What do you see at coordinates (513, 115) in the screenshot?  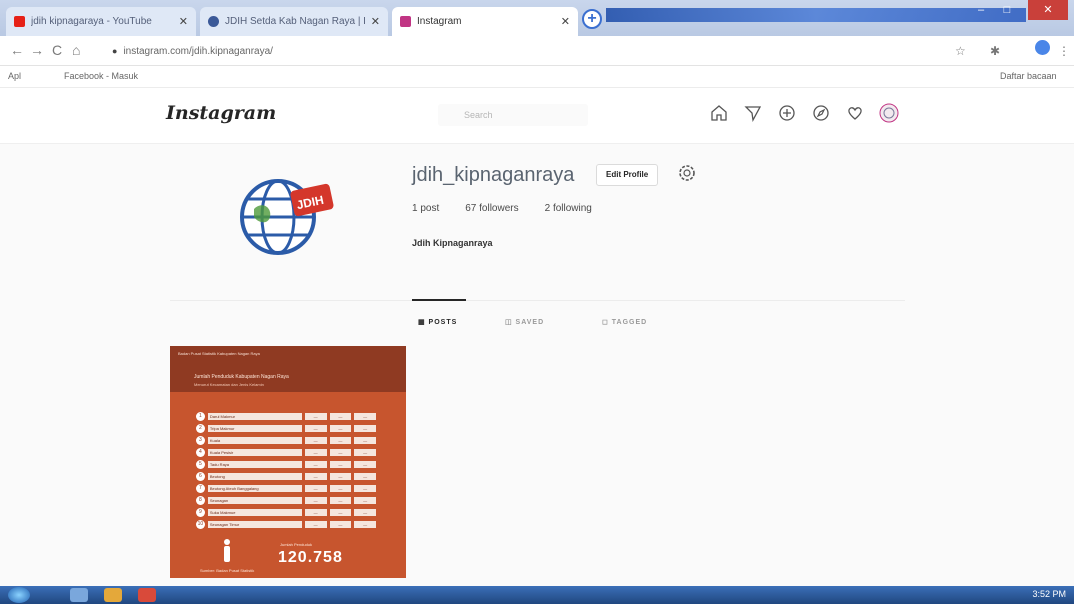 I see `search-input: Search` at bounding box center [513, 115].